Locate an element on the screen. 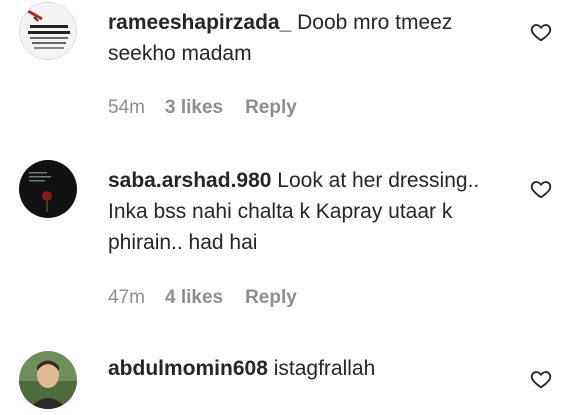  comment-time: 54m is located at coordinates (126, 108).